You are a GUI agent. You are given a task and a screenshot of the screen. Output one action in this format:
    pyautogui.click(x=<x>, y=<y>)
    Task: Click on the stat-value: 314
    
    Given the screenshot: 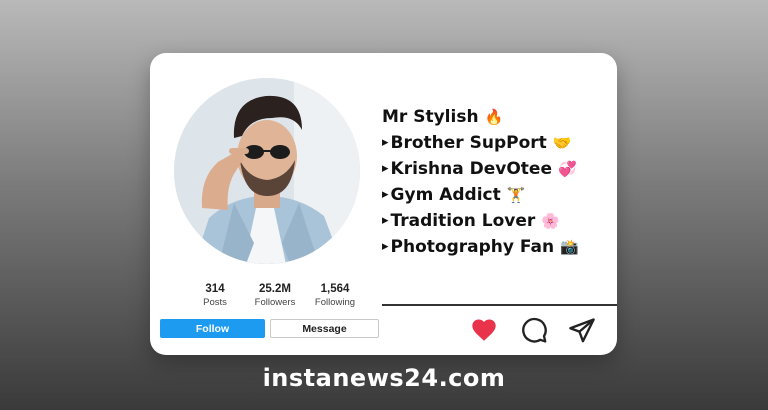 What is the action you would take?
    pyautogui.click(x=215, y=289)
    